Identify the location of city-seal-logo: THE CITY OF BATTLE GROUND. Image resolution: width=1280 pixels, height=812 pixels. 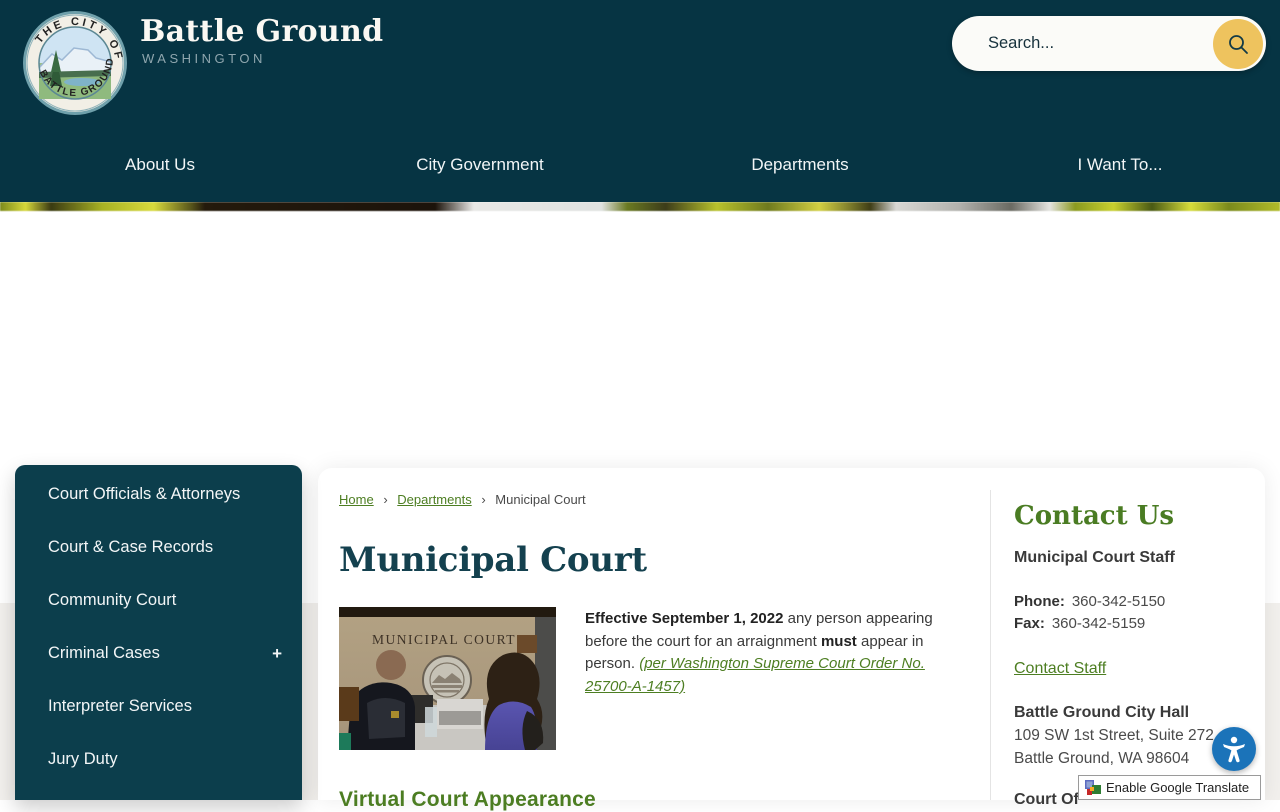
(75, 63).